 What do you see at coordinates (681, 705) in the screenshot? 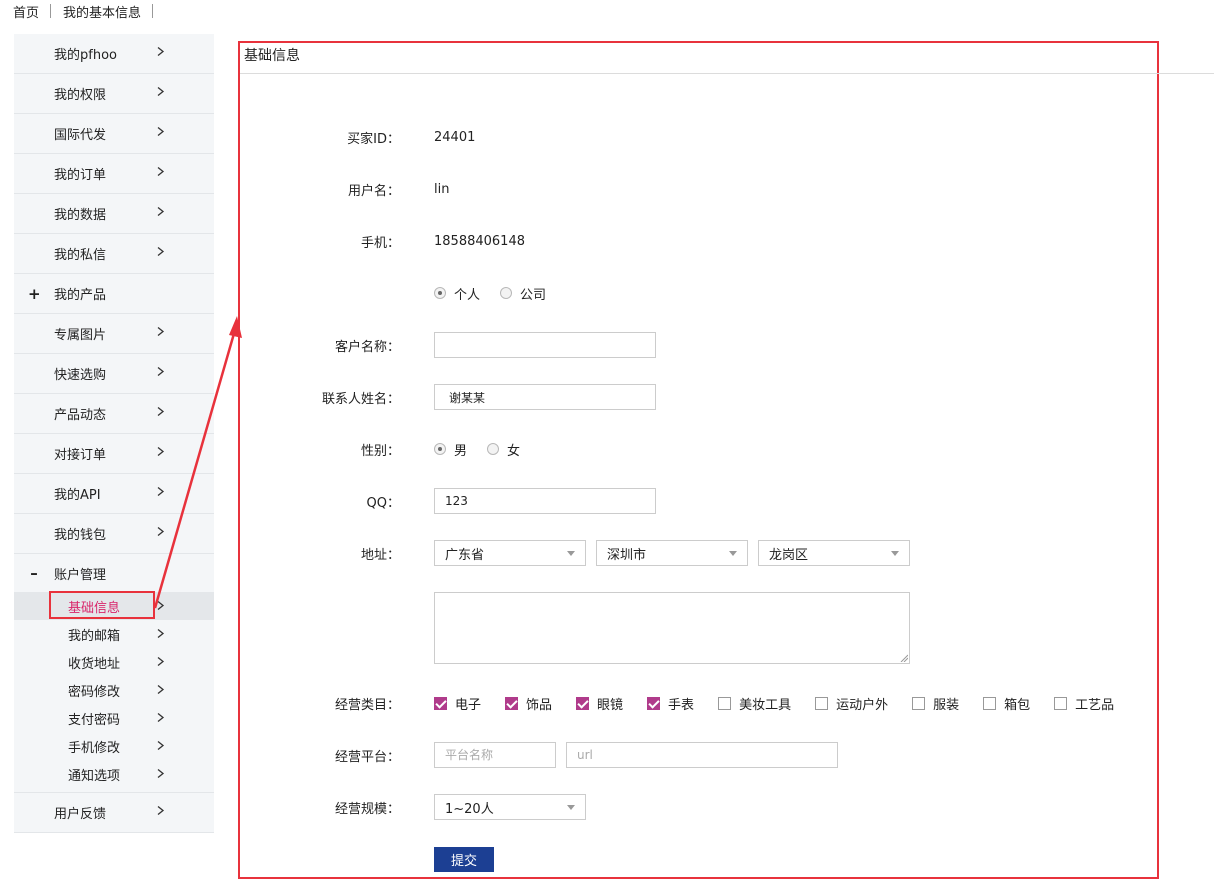
I see `category-label: 手表` at bounding box center [681, 705].